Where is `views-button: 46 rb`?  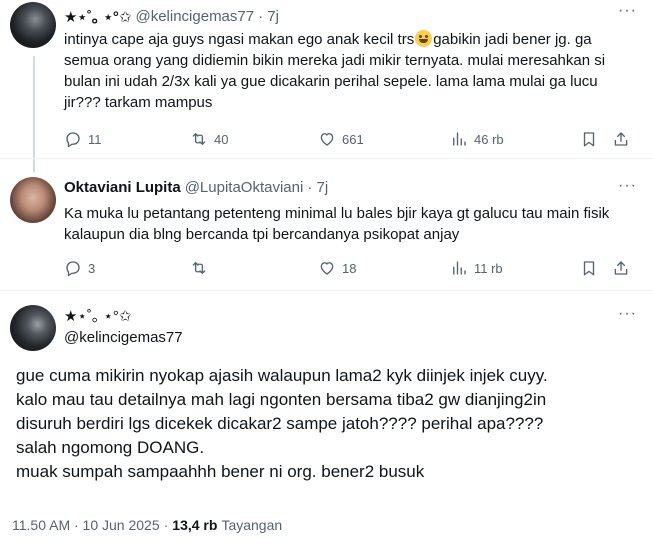 views-button: 46 rb is located at coordinates (477, 139).